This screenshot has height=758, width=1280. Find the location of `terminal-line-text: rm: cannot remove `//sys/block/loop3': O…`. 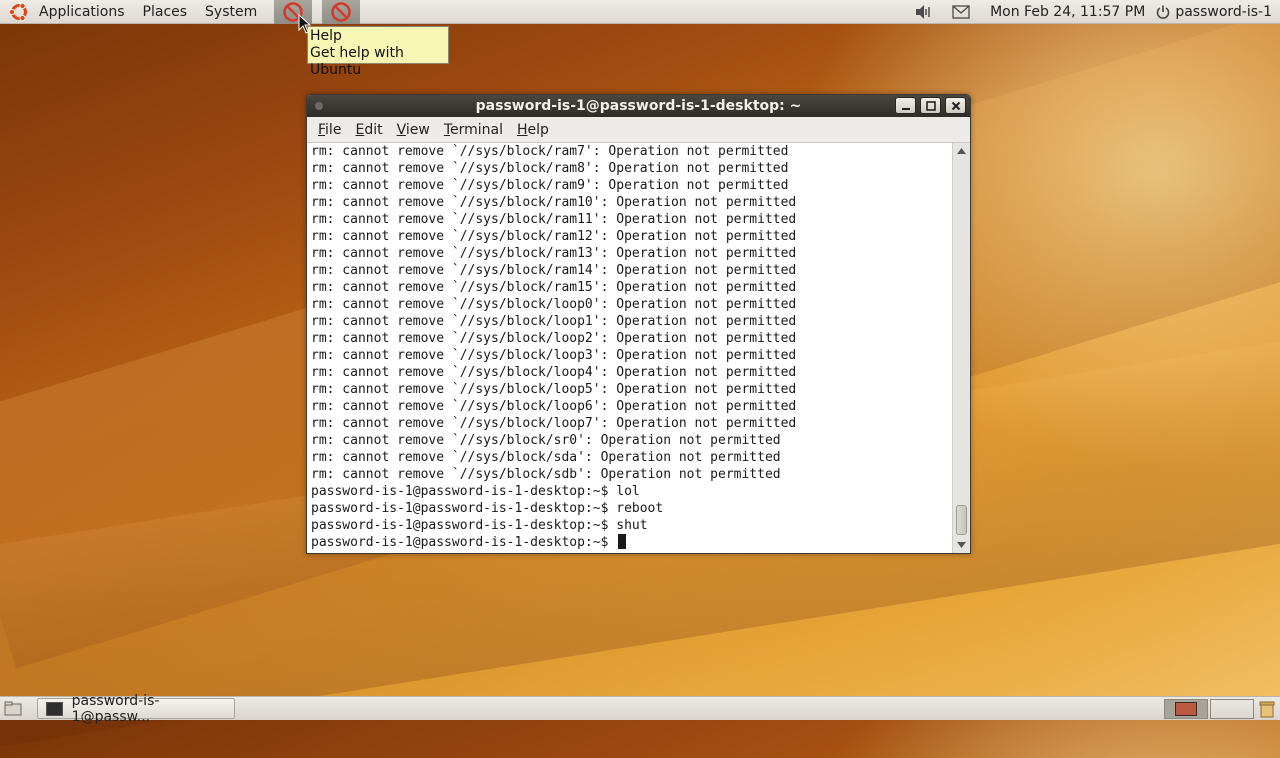

terminal-line-text: rm: cannot remove `//sys/block/loop3': O… is located at coordinates (554, 355).